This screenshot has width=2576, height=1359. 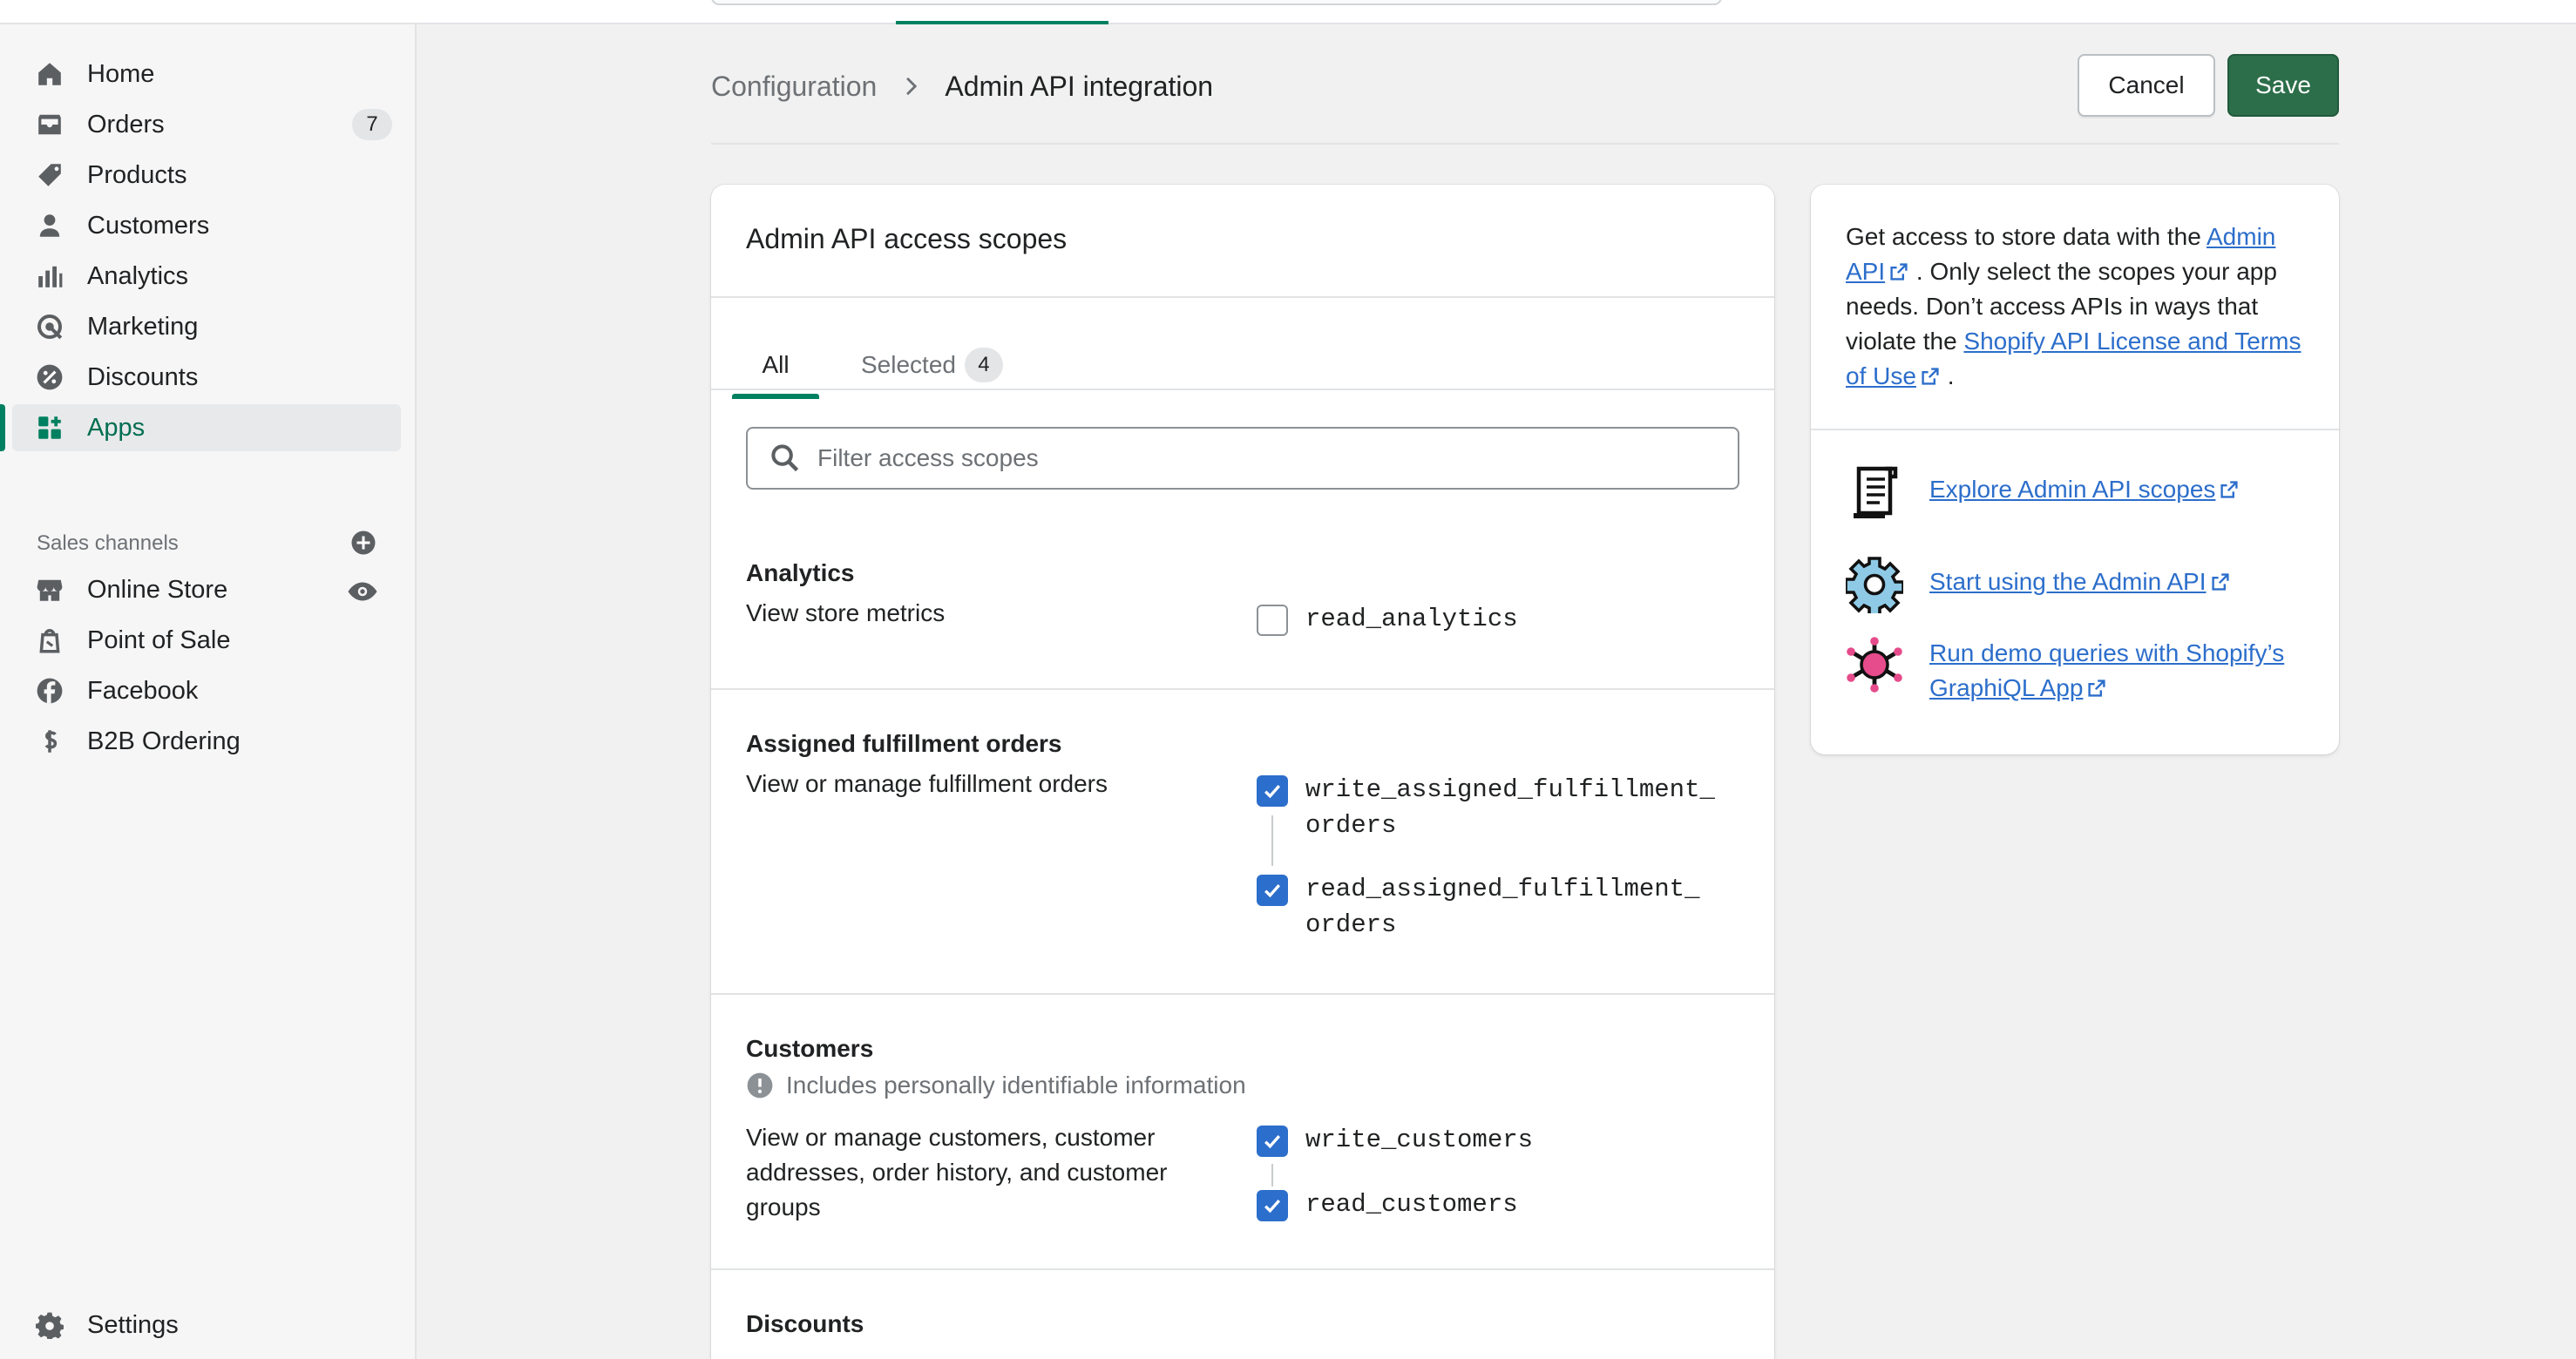 I want to click on scope-name: read_customers, so click(x=1412, y=1205).